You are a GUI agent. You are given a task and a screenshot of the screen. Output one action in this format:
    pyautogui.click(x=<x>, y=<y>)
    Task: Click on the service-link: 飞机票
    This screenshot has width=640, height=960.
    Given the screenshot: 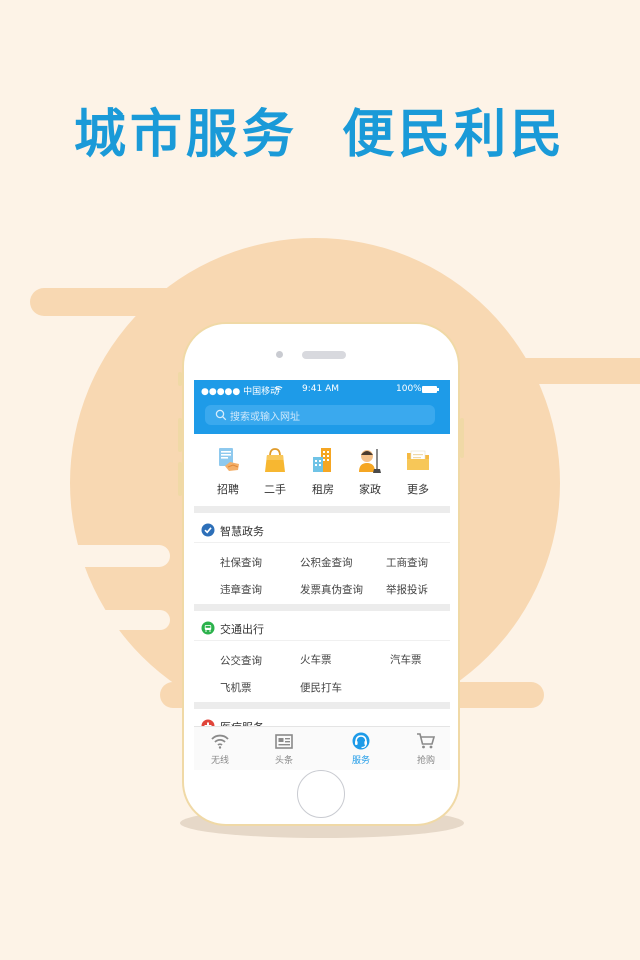 What is the action you would take?
    pyautogui.click(x=236, y=687)
    